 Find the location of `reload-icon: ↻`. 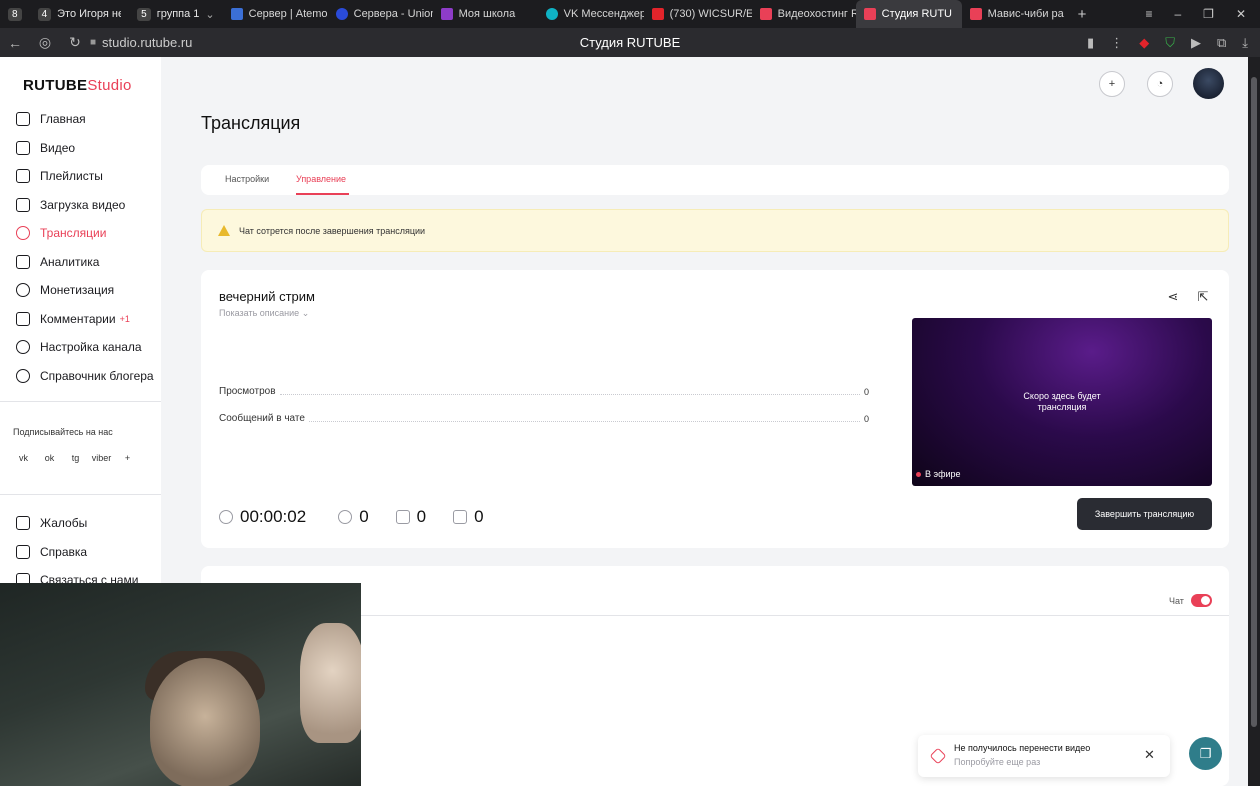

reload-icon: ↻ is located at coordinates (75, 42).